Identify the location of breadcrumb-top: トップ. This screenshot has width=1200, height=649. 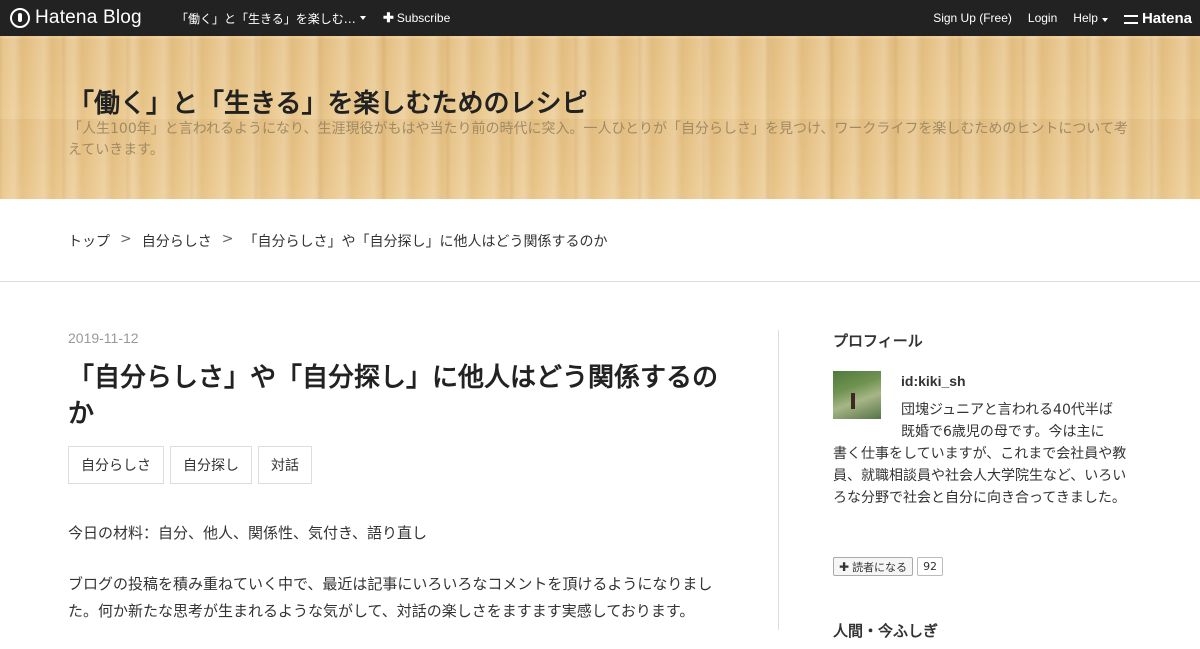
(89, 241).